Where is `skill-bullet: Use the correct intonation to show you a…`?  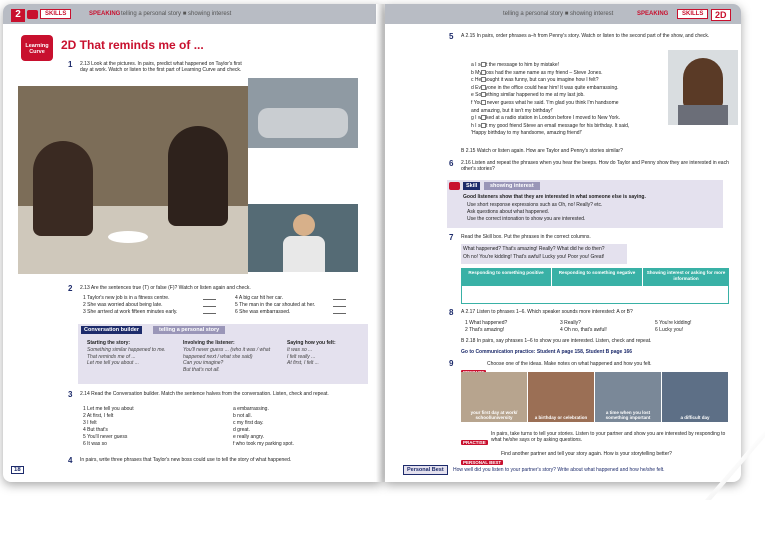
skill-bullet: Use the correct intonation to show you a… is located at coordinates (526, 219).